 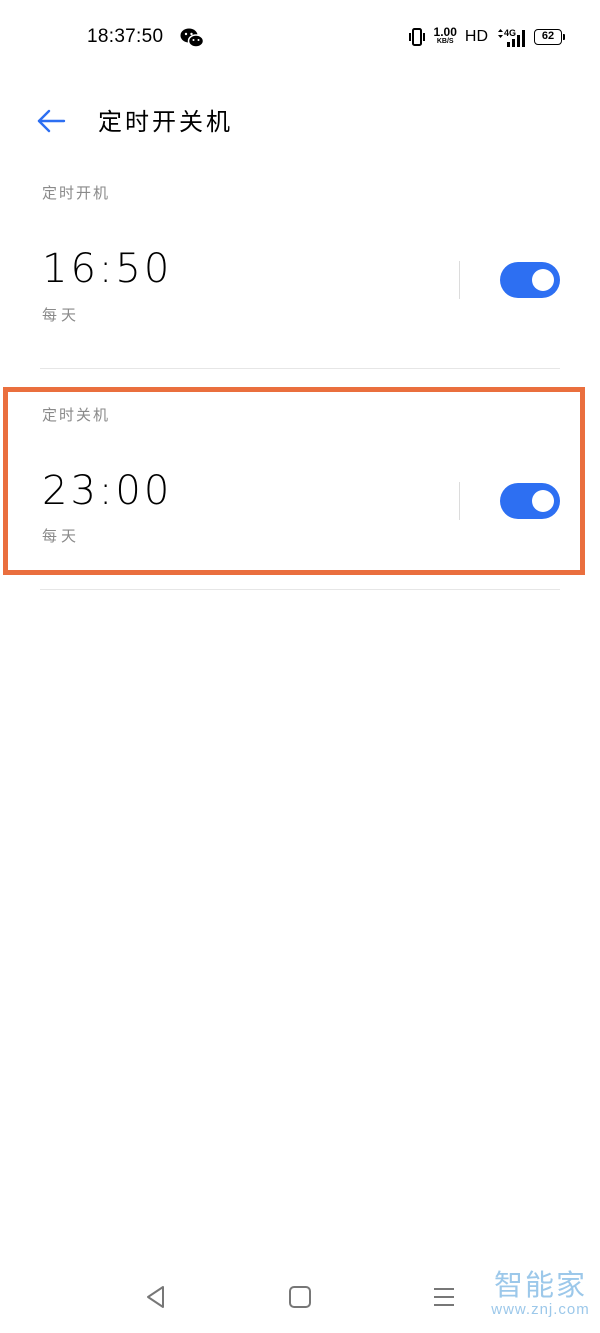 What do you see at coordinates (61, 314) in the screenshot?
I see `power-on-repeat: 每天` at bounding box center [61, 314].